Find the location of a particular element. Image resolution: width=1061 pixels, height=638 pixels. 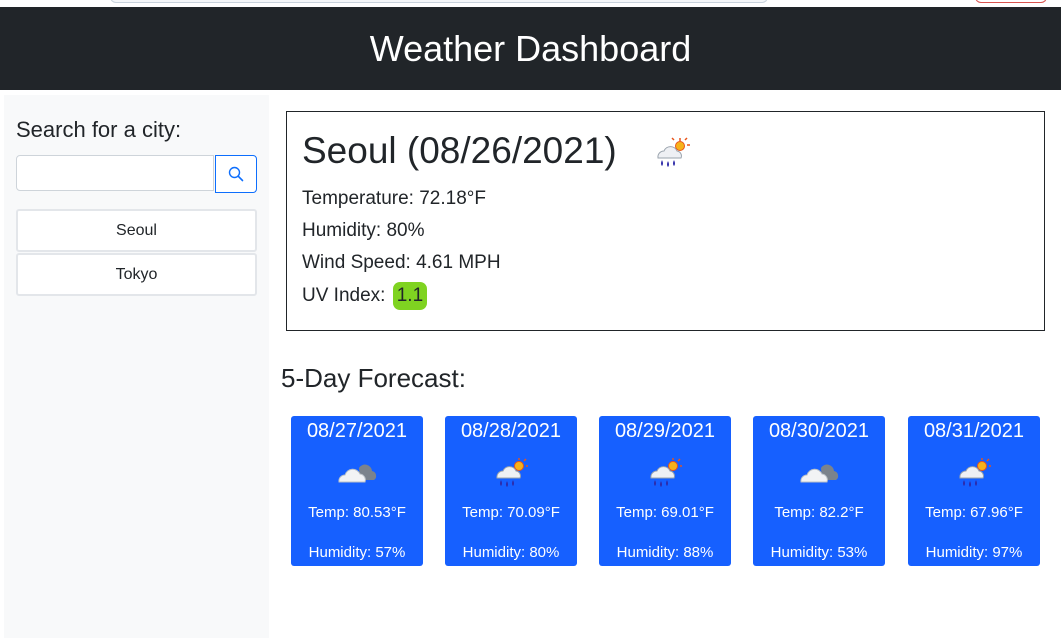

history-button-label: Seoul is located at coordinates (136, 230).